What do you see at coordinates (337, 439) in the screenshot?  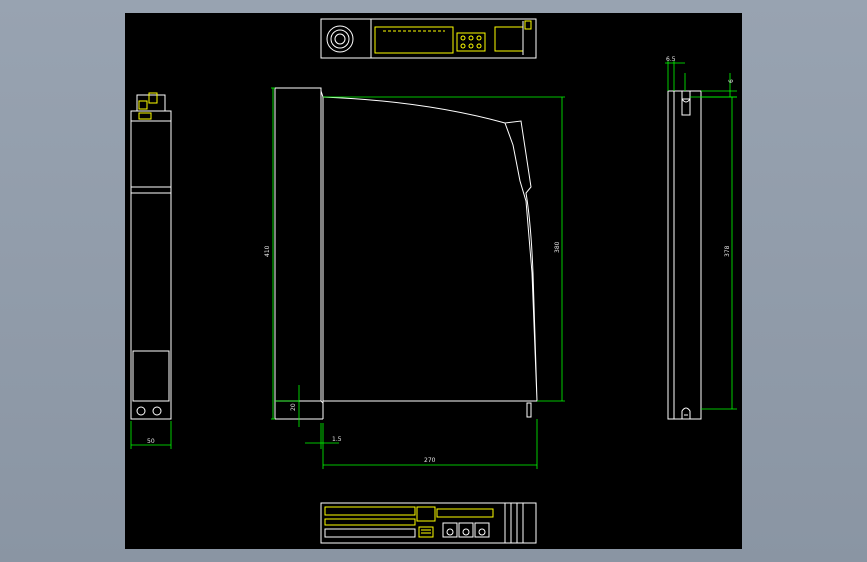 I see `dim-base-offset: 1.5` at bounding box center [337, 439].